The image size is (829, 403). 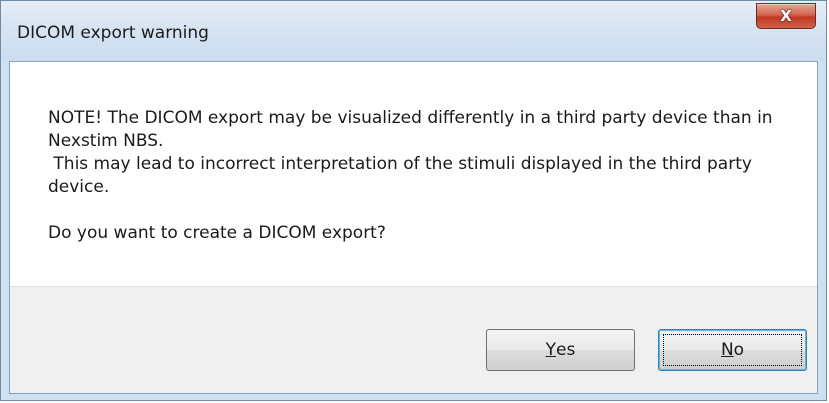 What do you see at coordinates (217, 233) in the screenshot?
I see `message-question: Do you want to create a DICOM export?` at bounding box center [217, 233].